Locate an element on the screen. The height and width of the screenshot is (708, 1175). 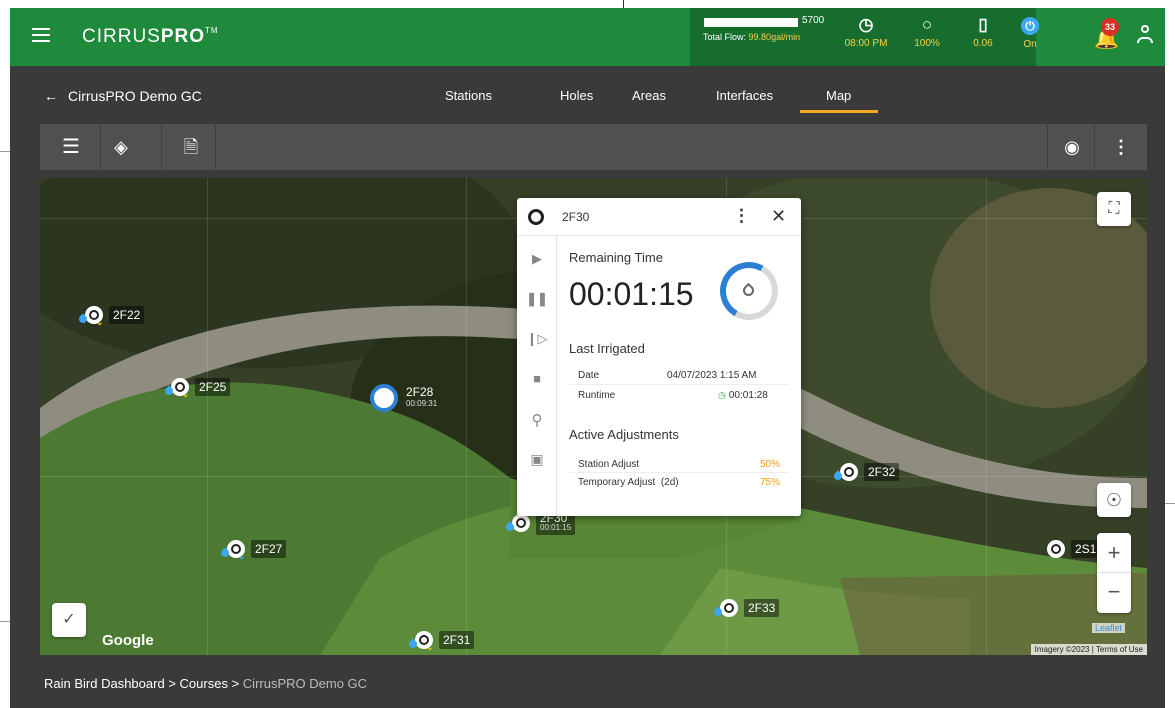
temp-adjust-label: Temporary Adjust is located at coordinates (617, 482).